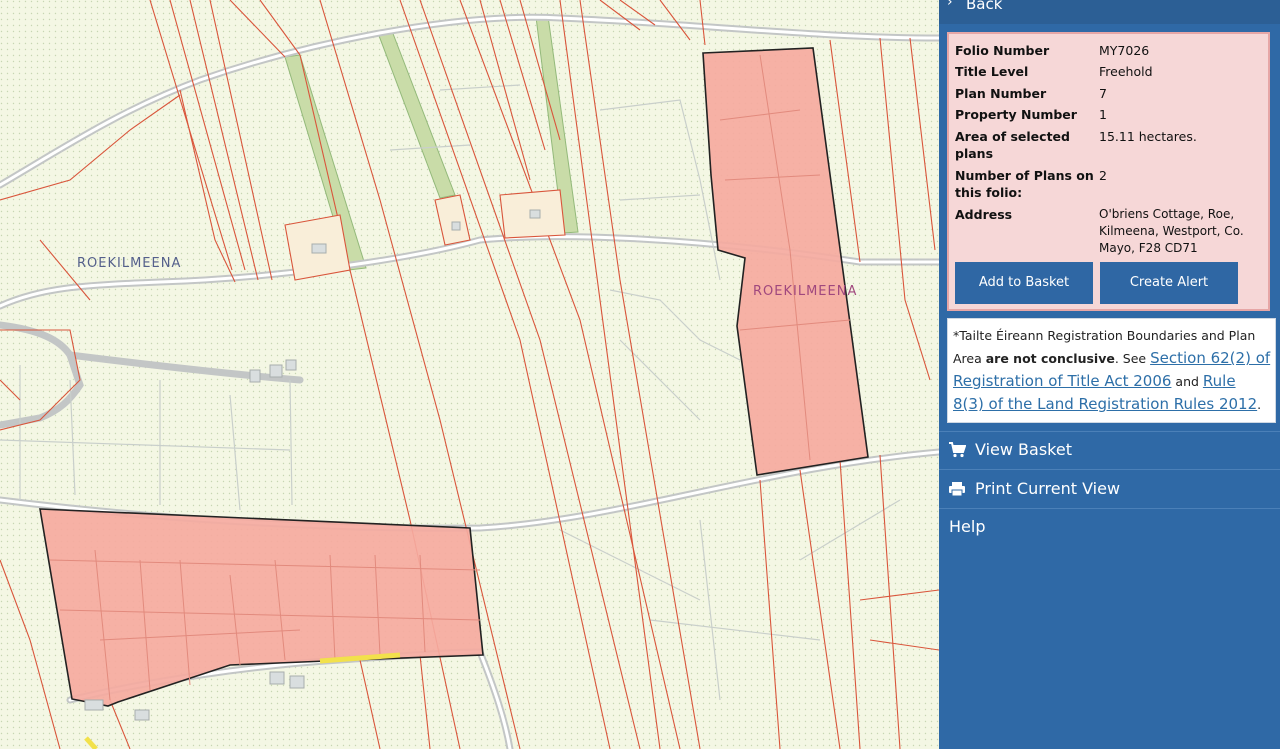 The image size is (1280, 749). I want to click on help-menu-item: Help, so click(1109, 527).